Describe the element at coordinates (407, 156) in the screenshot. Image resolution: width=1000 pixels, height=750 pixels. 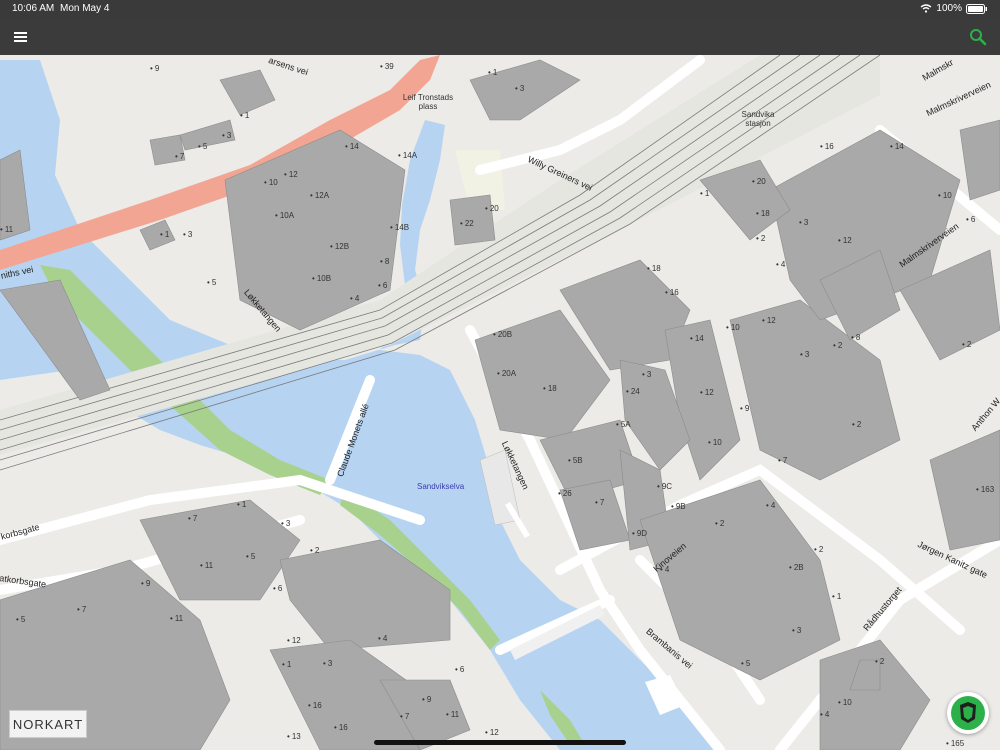
I see `house-number: 14A` at that location.